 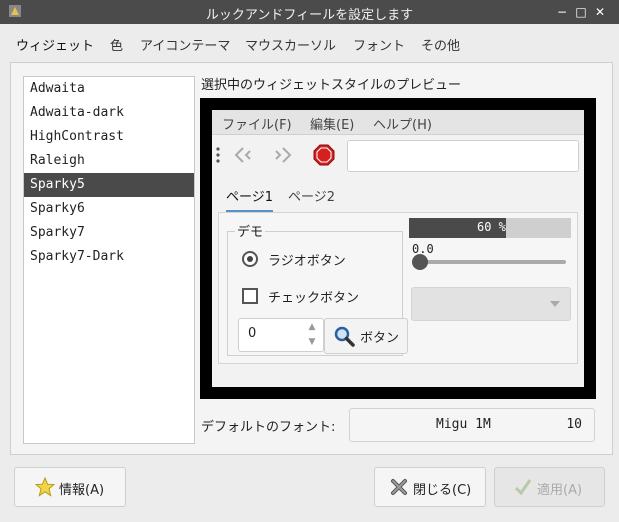 What do you see at coordinates (331, 85) in the screenshot?
I see `preview-label: 選択中のウィジェットスタイルのプレビュー` at bounding box center [331, 85].